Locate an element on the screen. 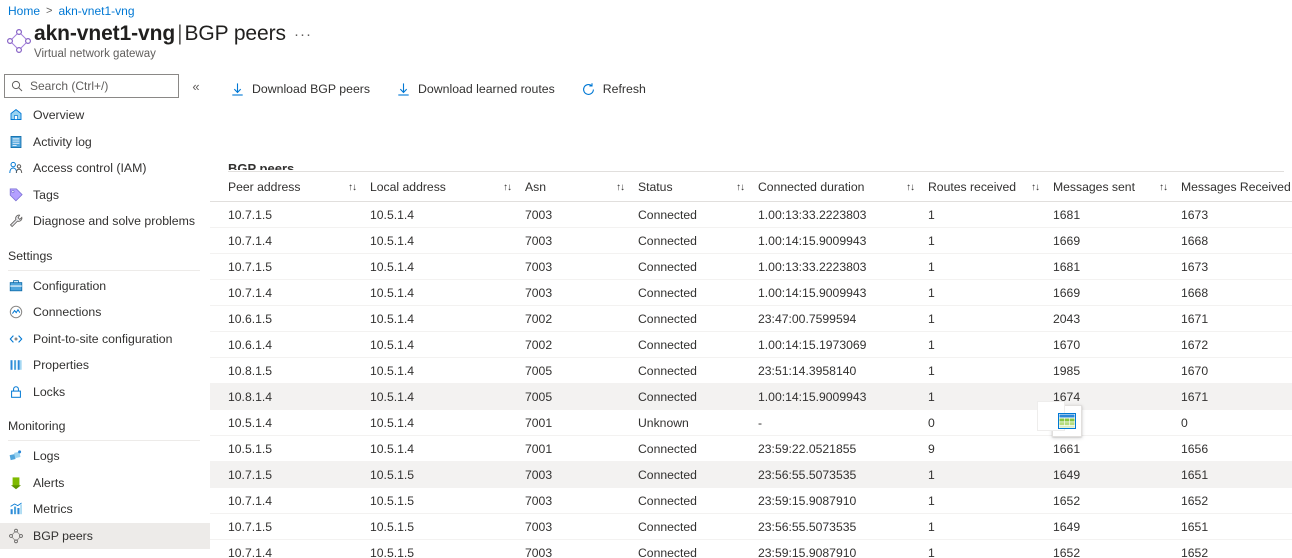 This screenshot has width=1292, height=558. table-row: 10.5.1.410.5.1.47001Unknown-000··· is located at coordinates (751, 423).